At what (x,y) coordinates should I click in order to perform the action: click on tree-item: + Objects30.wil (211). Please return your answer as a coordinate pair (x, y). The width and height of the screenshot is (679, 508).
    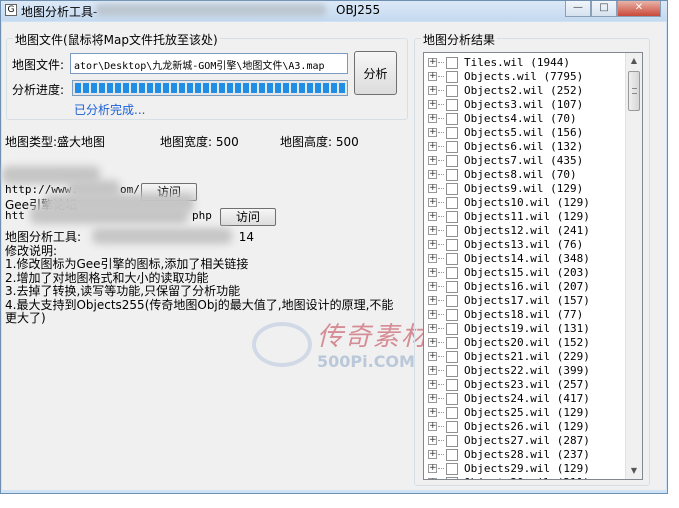
    Looking at the image, I should click on (525, 477).